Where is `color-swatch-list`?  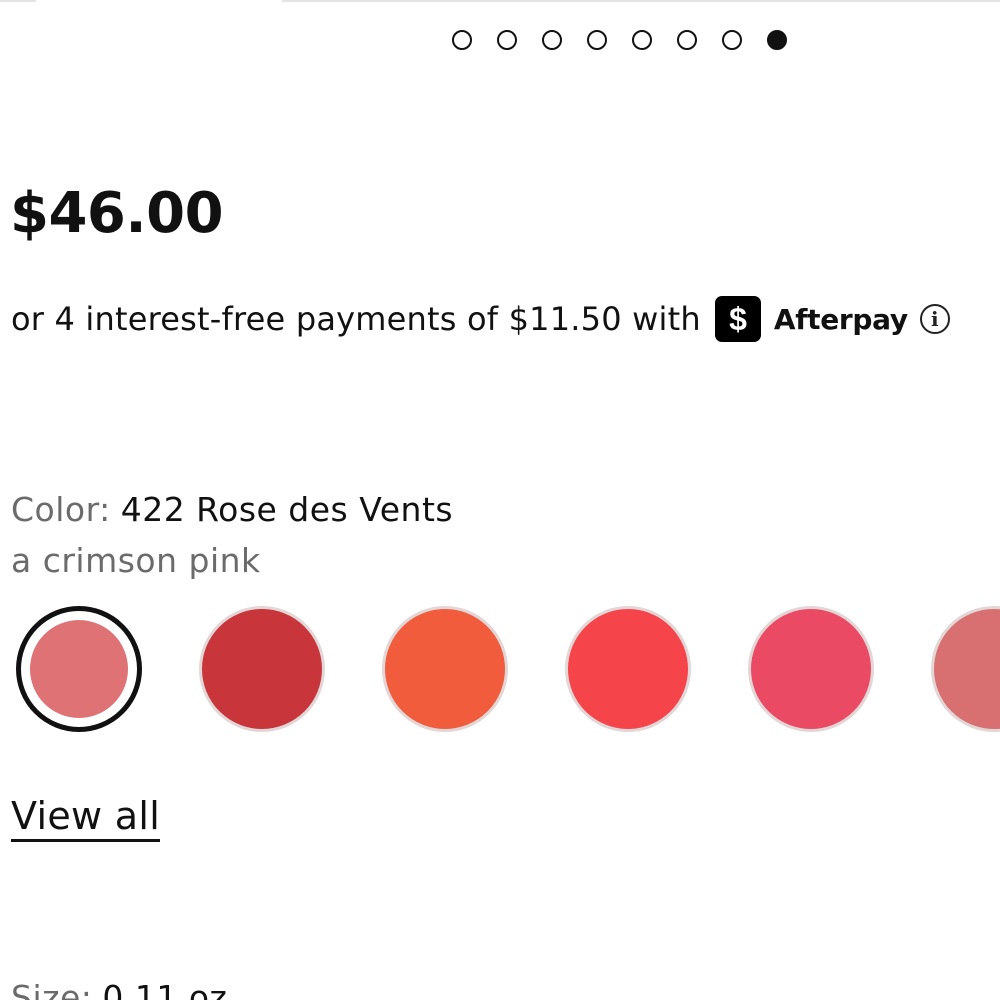
color-swatch-list is located at coordinates (508, 669).